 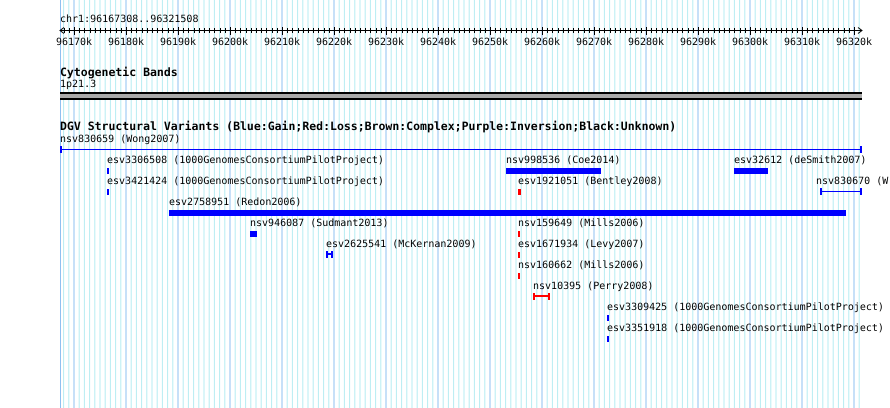 I want to click on variant-label: nsv159649 (Mills2006), so click(x=581, y=223).